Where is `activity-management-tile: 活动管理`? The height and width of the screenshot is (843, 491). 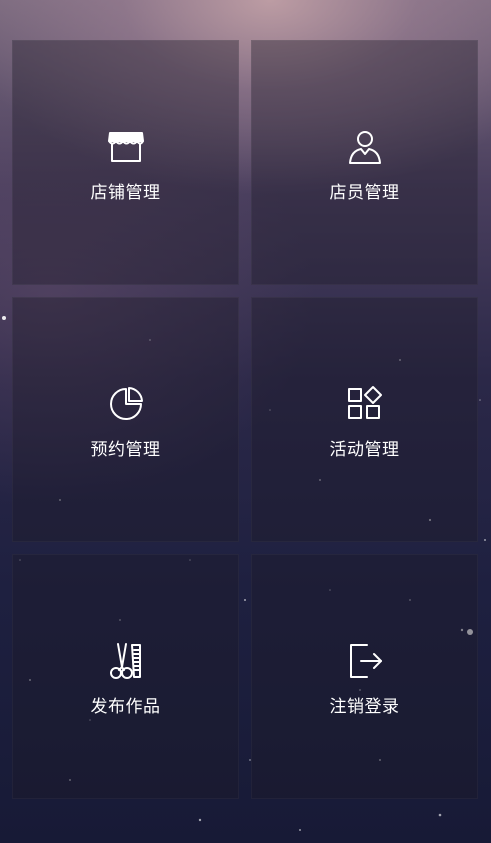
activity-management-tile: 活动管理 is located at coordinates (364, 419).